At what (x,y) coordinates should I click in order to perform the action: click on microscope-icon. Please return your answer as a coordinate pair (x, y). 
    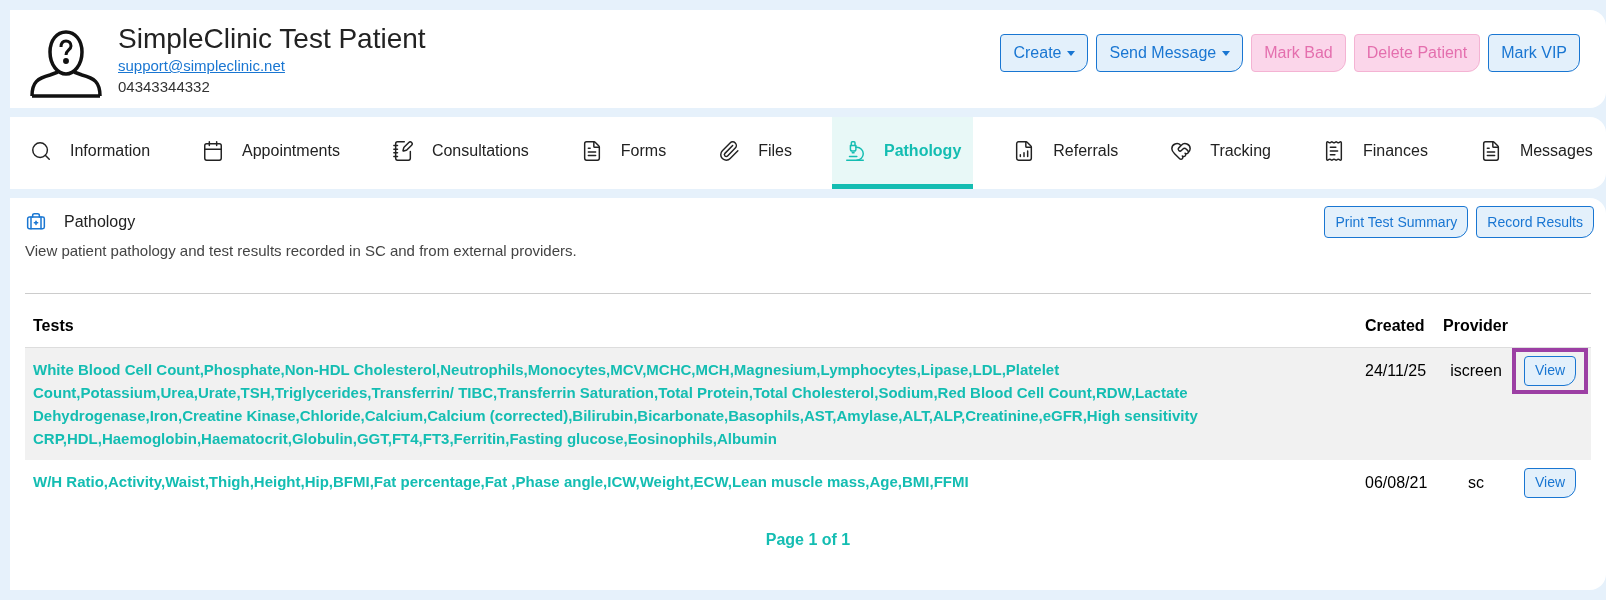
    Looking at the image, I should click on (854, 150).